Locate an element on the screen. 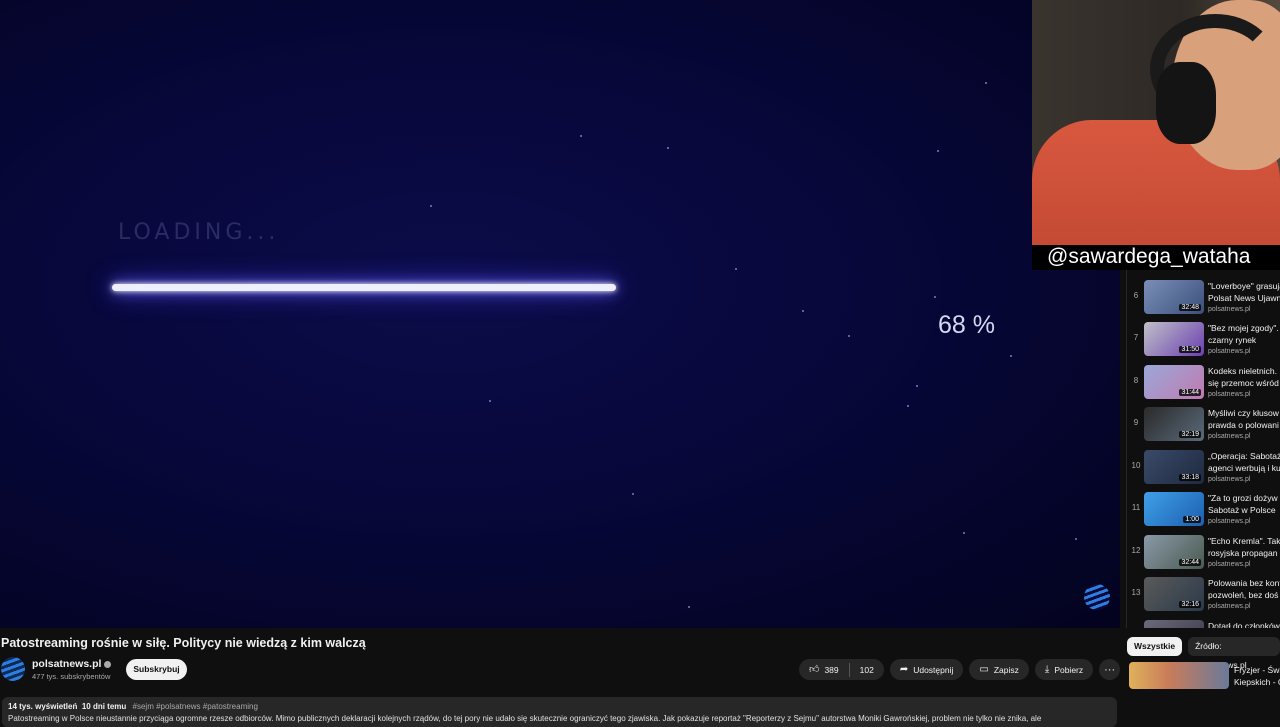 Image resolution: width=1280 pixels, height=727 pixels. loading-progress-bar is located at coordinates (364, 287).